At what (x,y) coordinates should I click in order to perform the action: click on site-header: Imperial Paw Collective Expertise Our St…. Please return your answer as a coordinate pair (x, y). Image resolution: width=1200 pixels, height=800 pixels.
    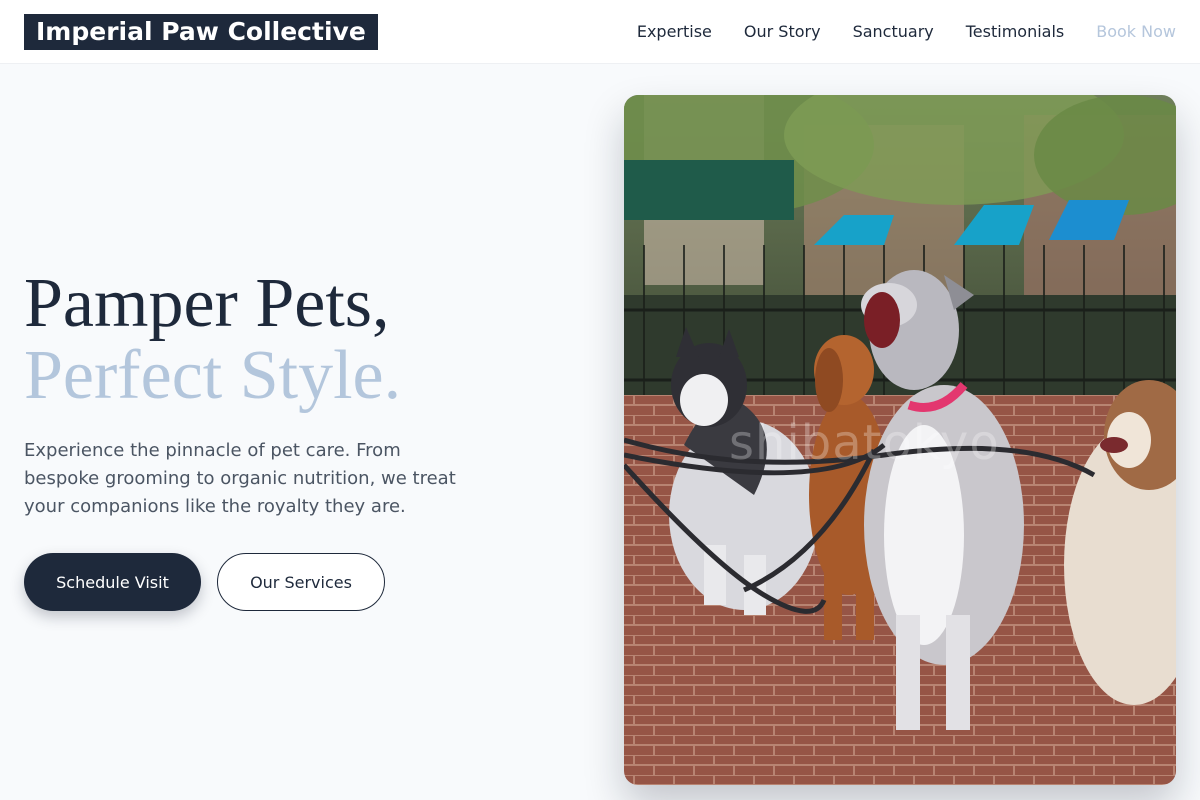
    Looking at the image, I should click on (600, 32).